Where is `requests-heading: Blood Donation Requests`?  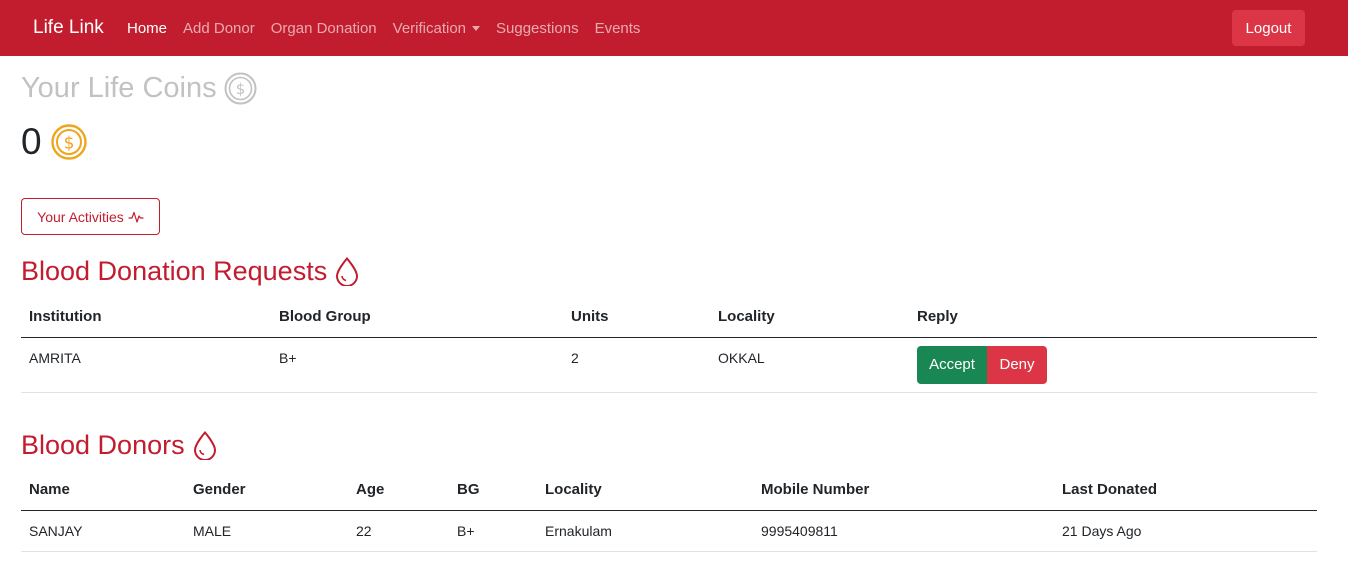
requests-heading: Blood Donation Requests is located at coordinates (190, 271).